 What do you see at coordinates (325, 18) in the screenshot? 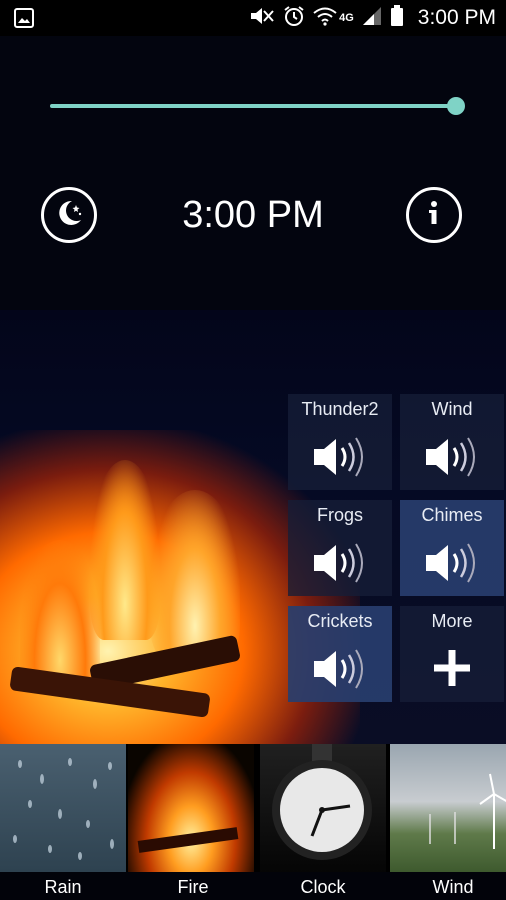
I see `wifi-icon` at bounding box center [325, 18].